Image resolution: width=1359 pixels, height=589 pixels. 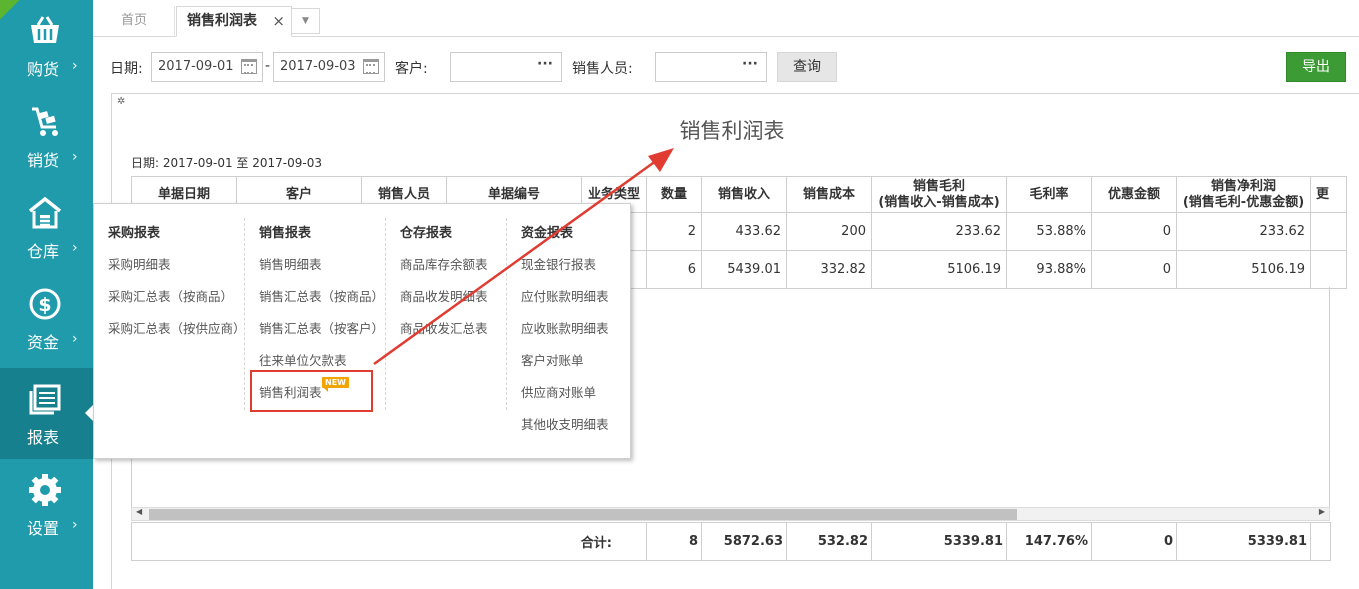 I want to click on report-icon, so click(x=45, y=399).